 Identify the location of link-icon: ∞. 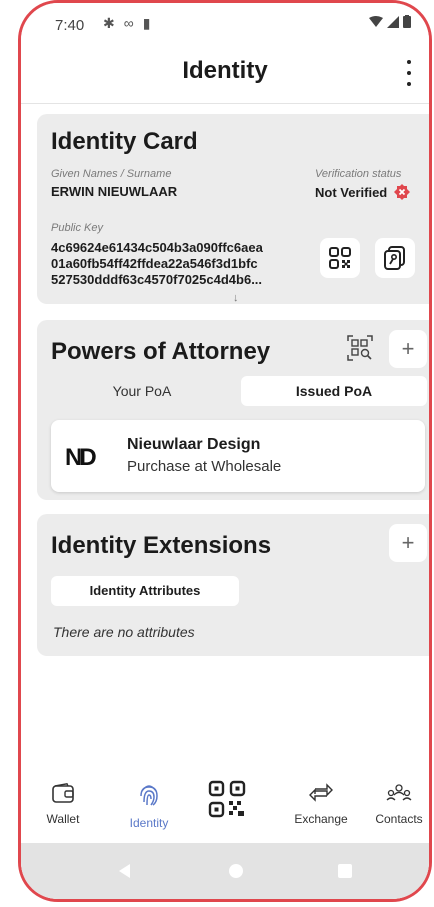
(128, 23).